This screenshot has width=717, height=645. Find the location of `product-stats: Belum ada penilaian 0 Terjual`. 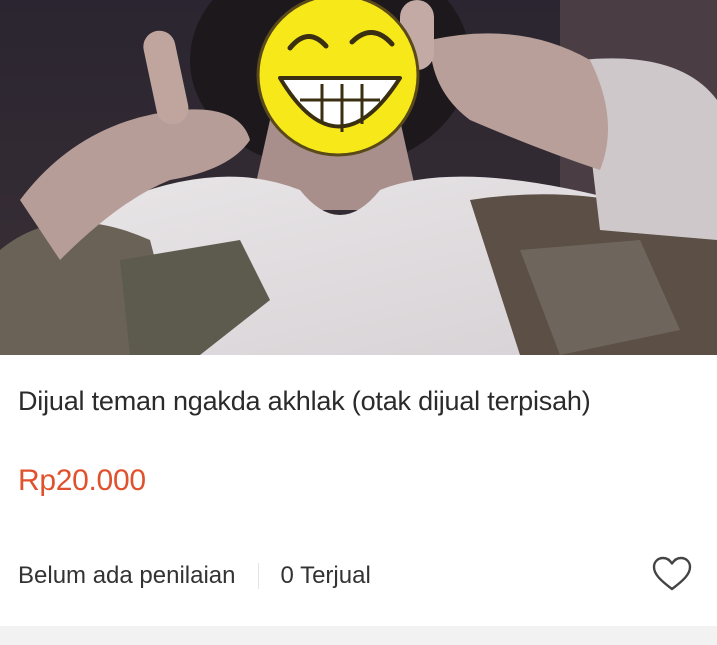

product-stats: Belum ada penilaian 0 Terjual is located at coordinates (194, 576).